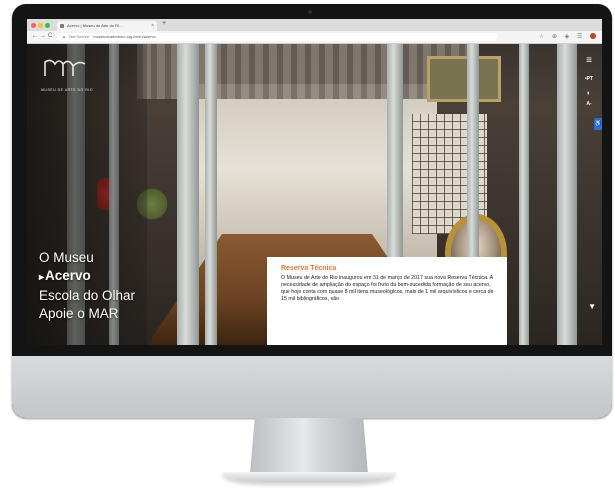  Describe the element at coordinates (592, 306) in the screenshot. I see `scroll-down-icon: ▼` at that location.